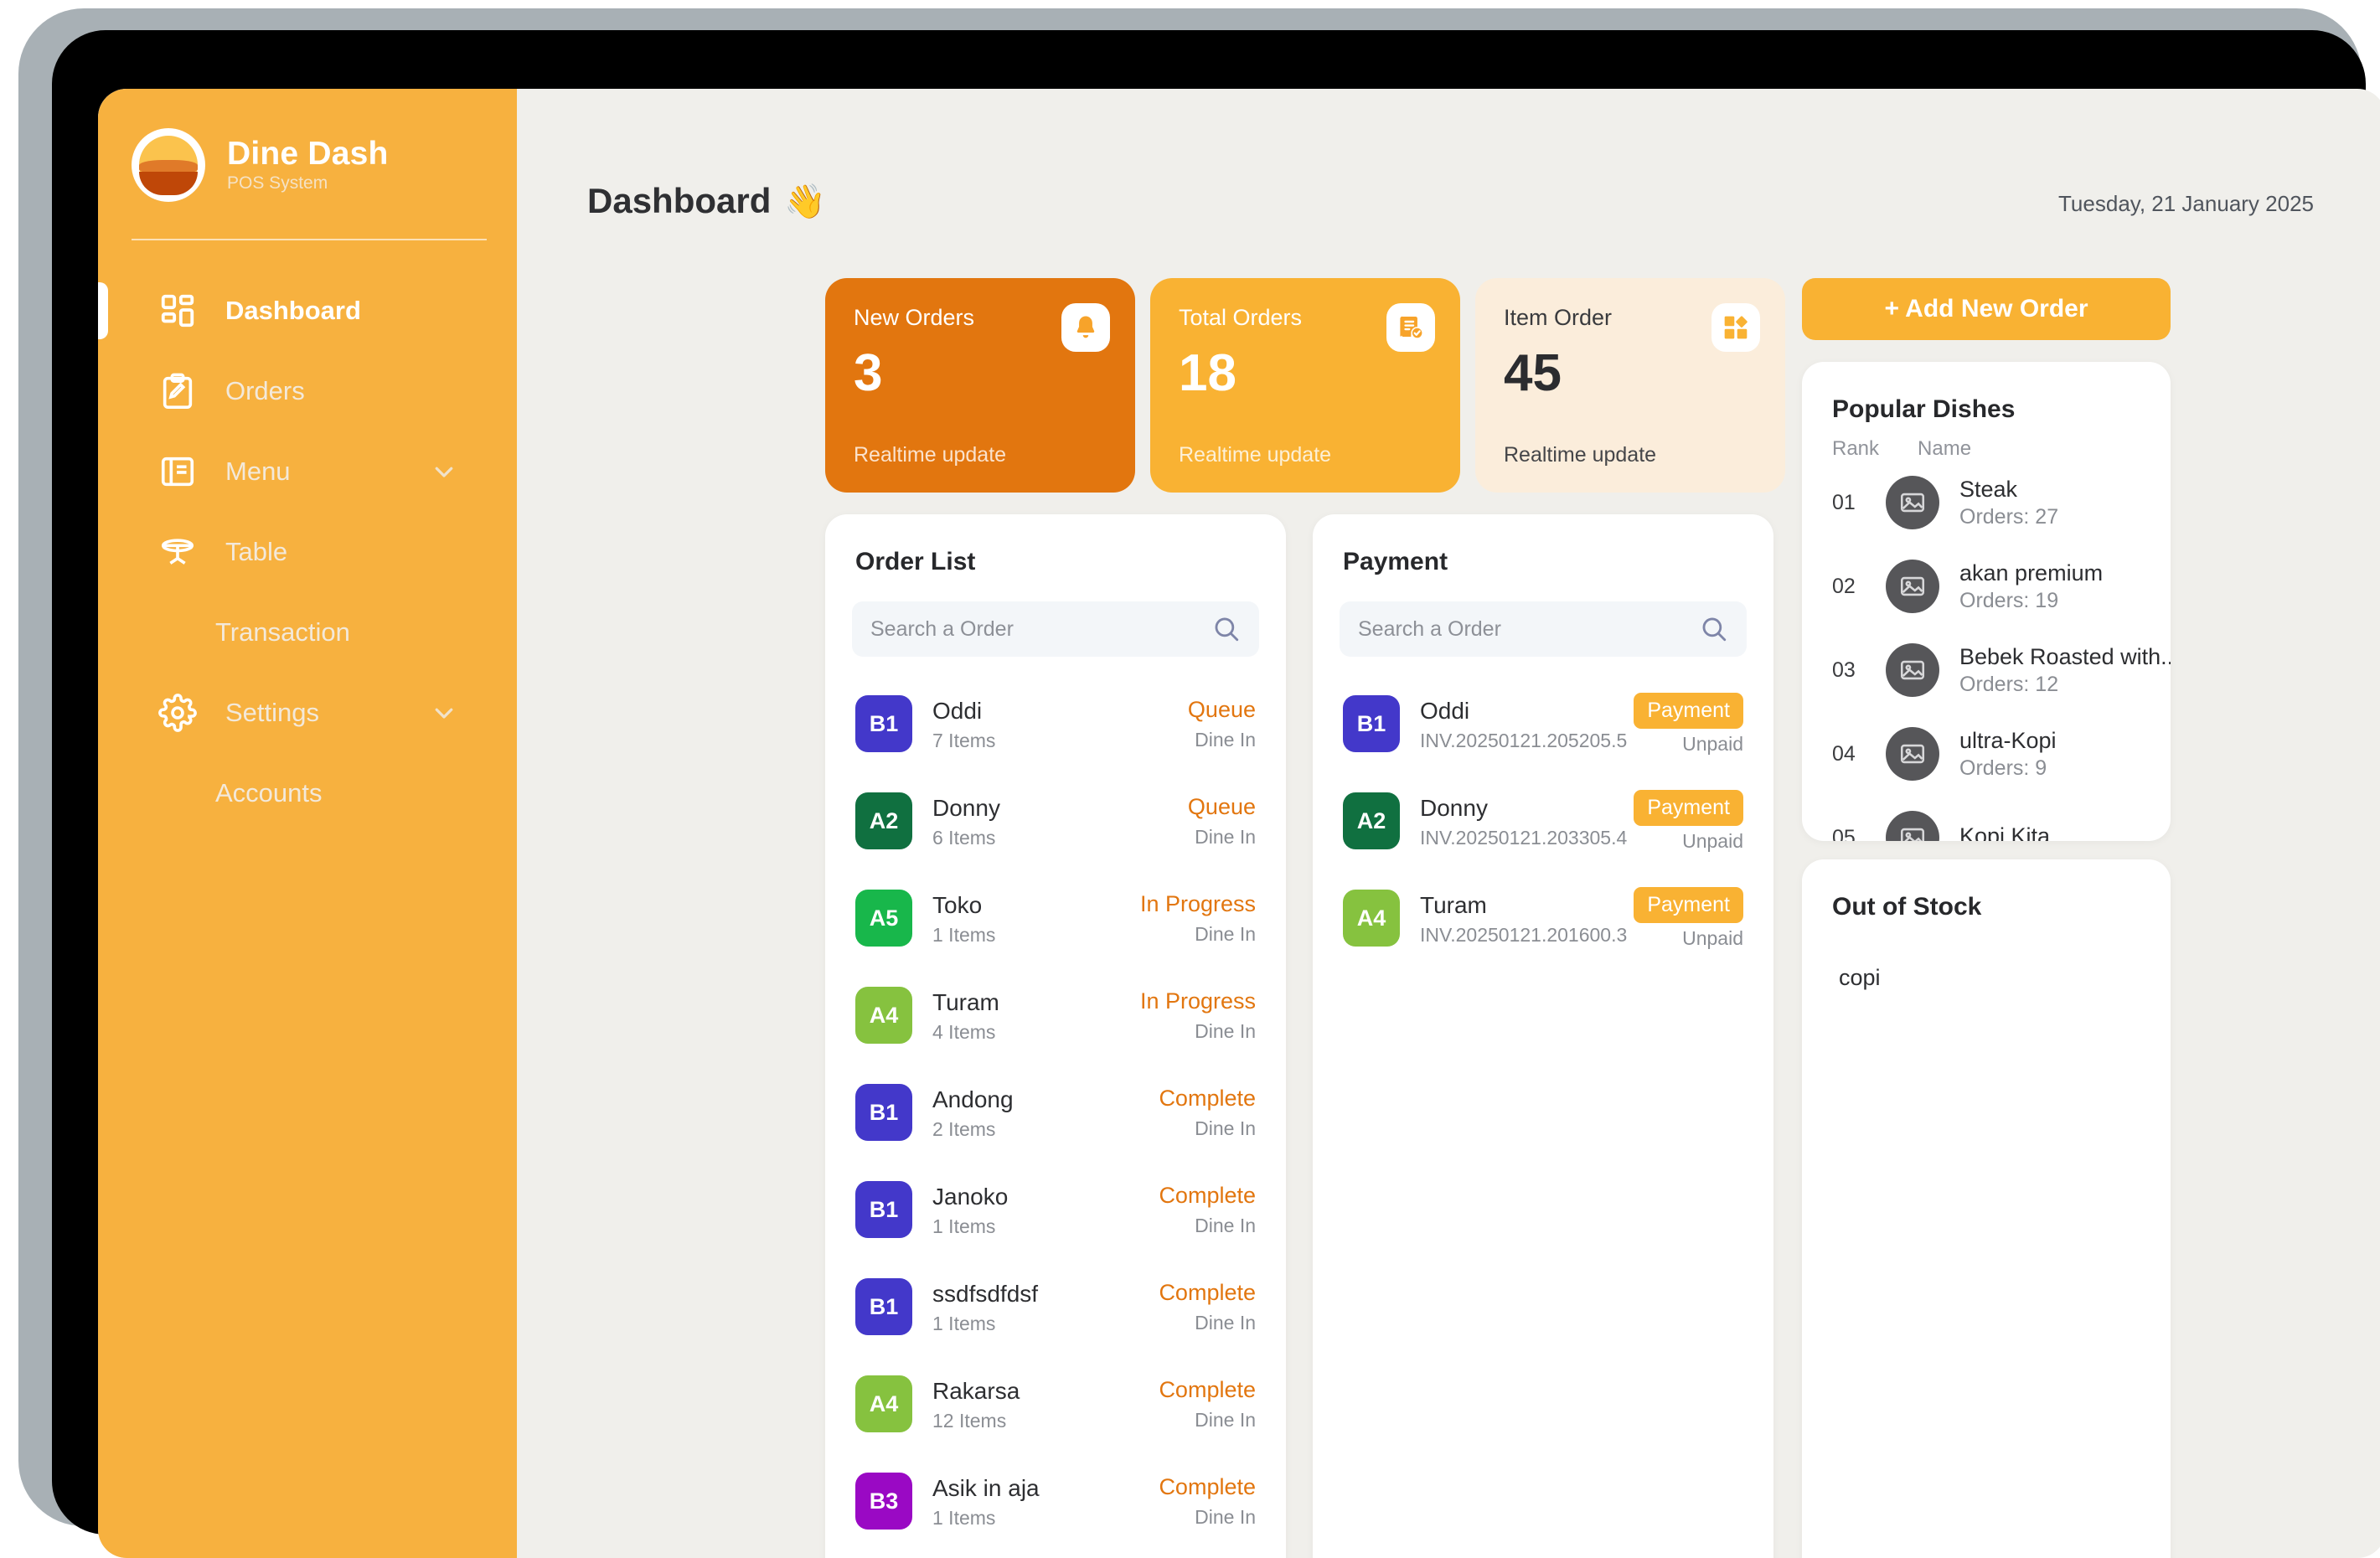 Image resolution: width=2380 pixels, height=1558 pixels. What do you see at coordinates (1529, 629) in the screenshot?
I see `payment-search-input` at bounding box center [1529, 629].